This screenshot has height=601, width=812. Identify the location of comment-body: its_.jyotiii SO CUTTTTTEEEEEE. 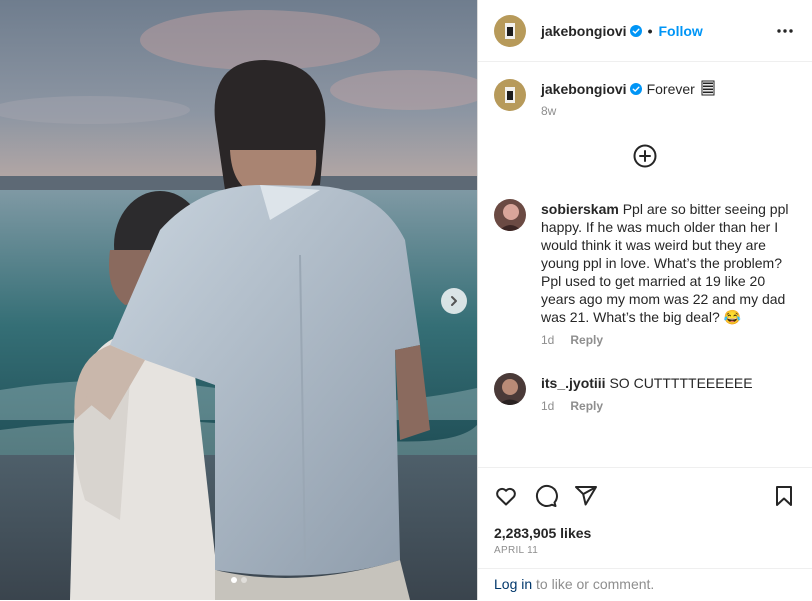
(672, 383).